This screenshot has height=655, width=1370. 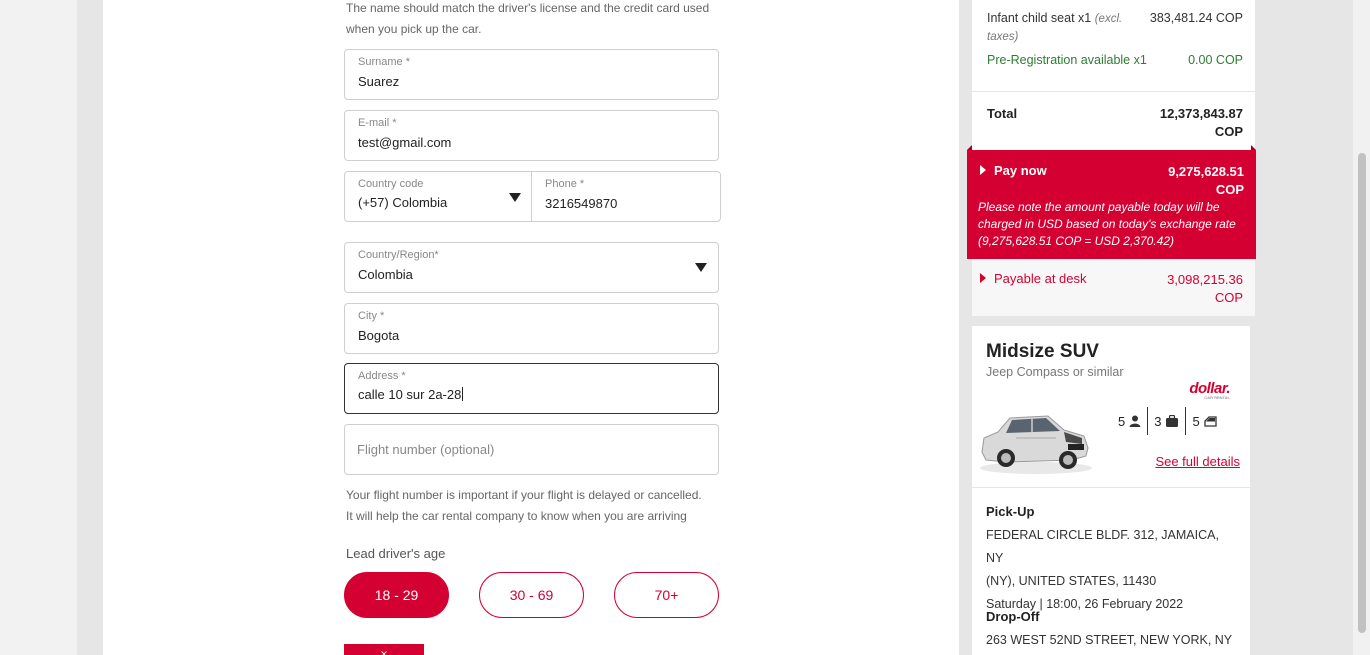 I want to click on phone-value: 3216549870, so click(x=581, y=203).